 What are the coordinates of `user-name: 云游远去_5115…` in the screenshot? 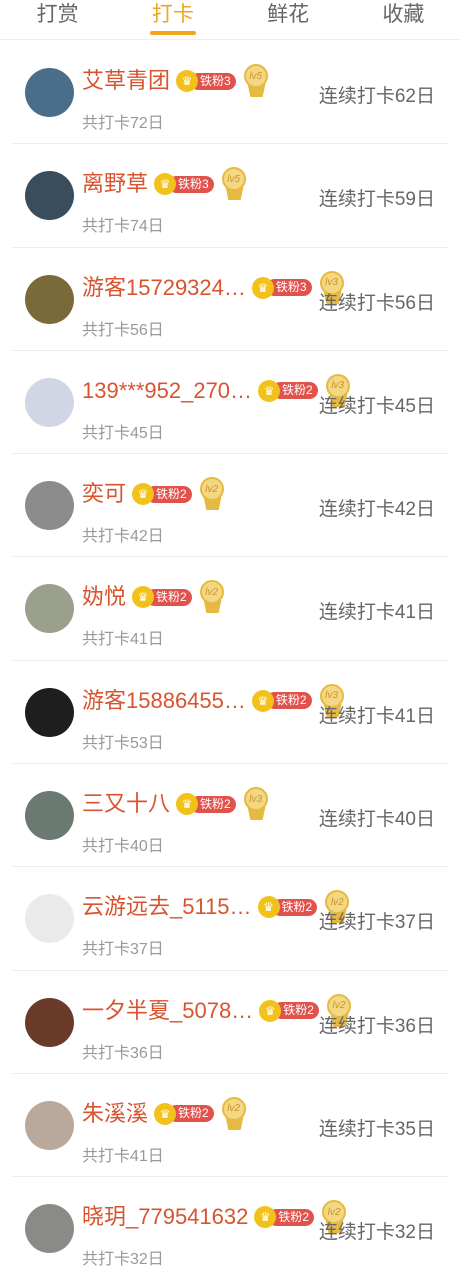 It's located at (167, 907).